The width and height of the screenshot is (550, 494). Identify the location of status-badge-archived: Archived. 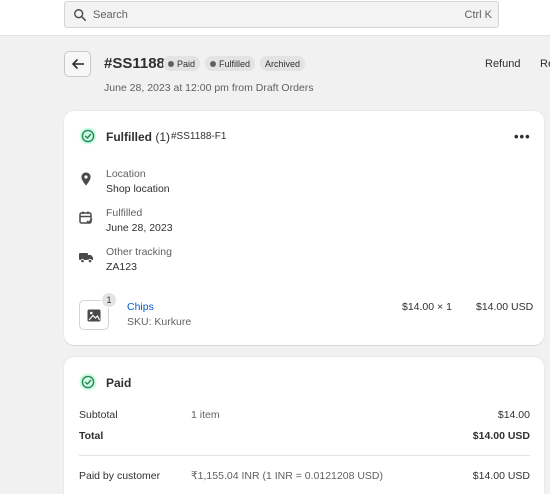
(283, 63).